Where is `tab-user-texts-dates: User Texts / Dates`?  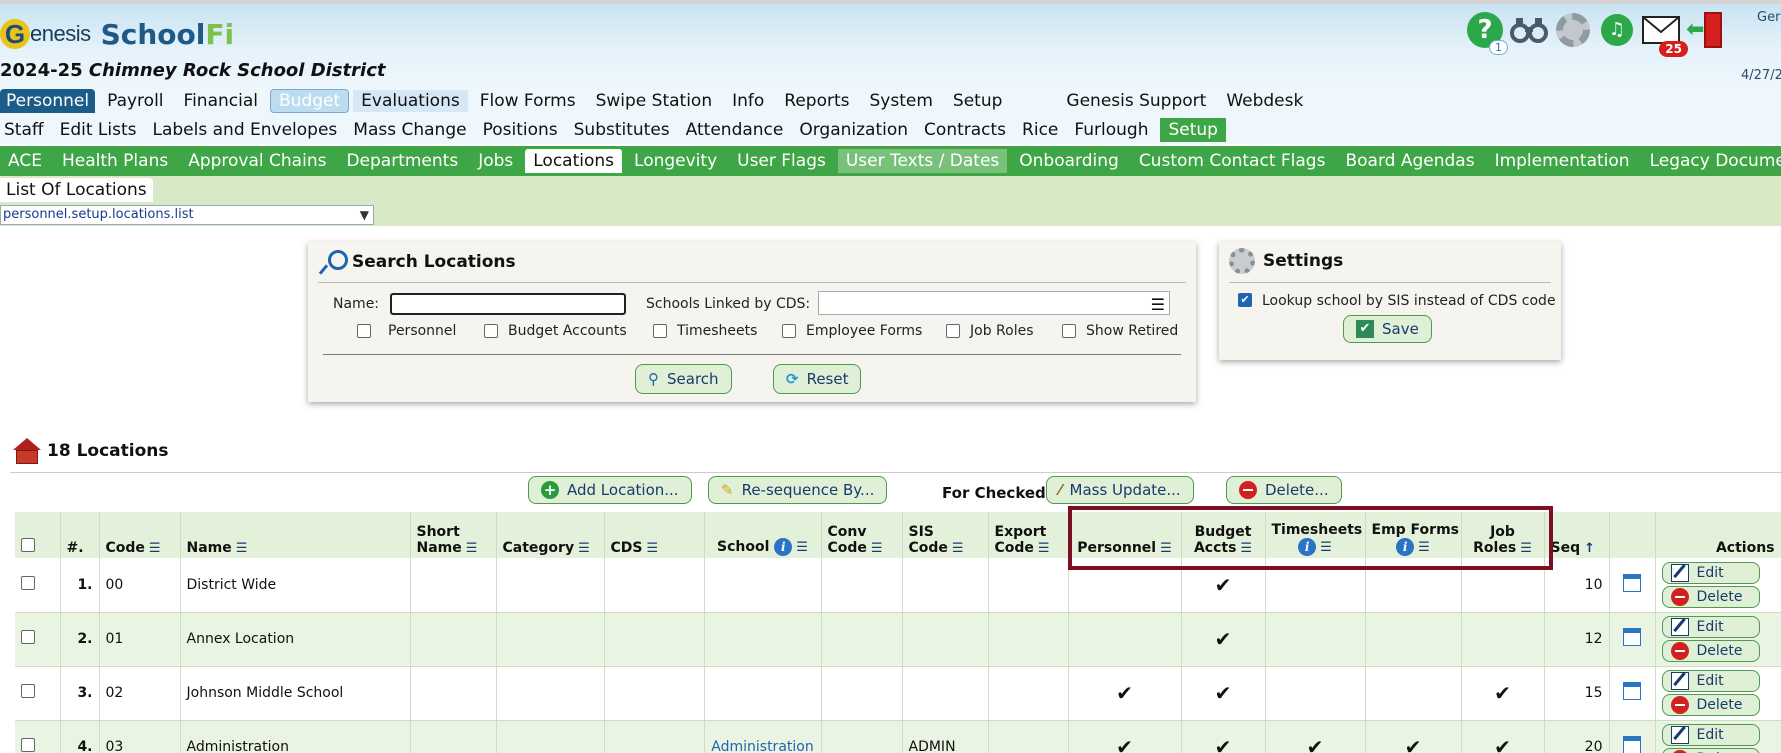 tab-user-texts-dates: User Texts / Dates is located at coordinates (922, 161).